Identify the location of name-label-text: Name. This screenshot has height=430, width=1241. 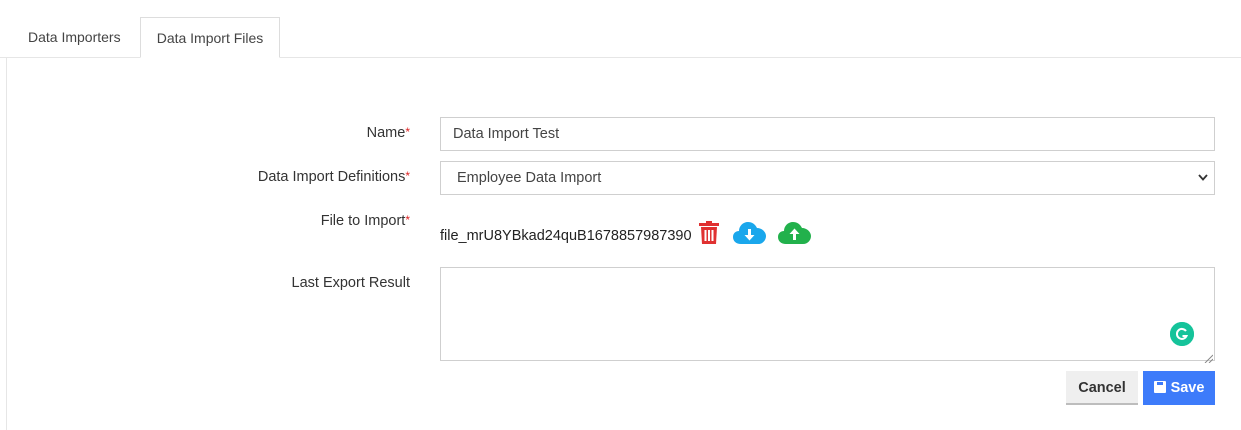
(386, 133).